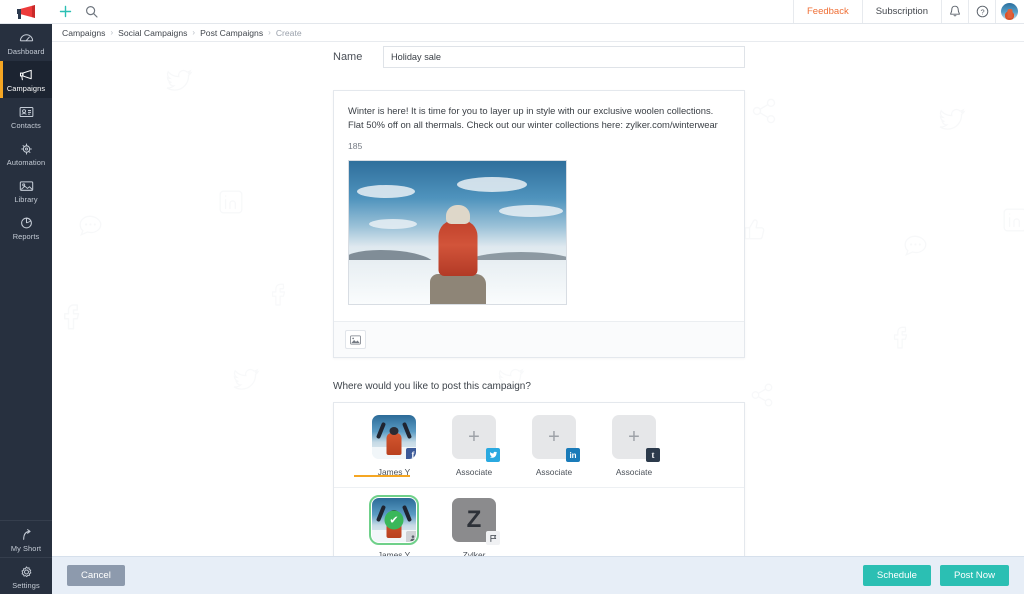 This screenshot has height=594, width=1024. I want to click on sidebar-item-reports: Reports, so click(26, 227).